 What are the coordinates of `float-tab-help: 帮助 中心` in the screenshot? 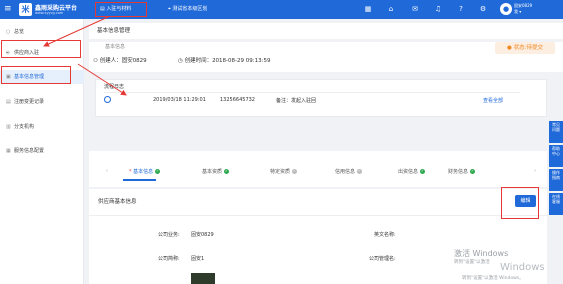 It's located at (556, 156).